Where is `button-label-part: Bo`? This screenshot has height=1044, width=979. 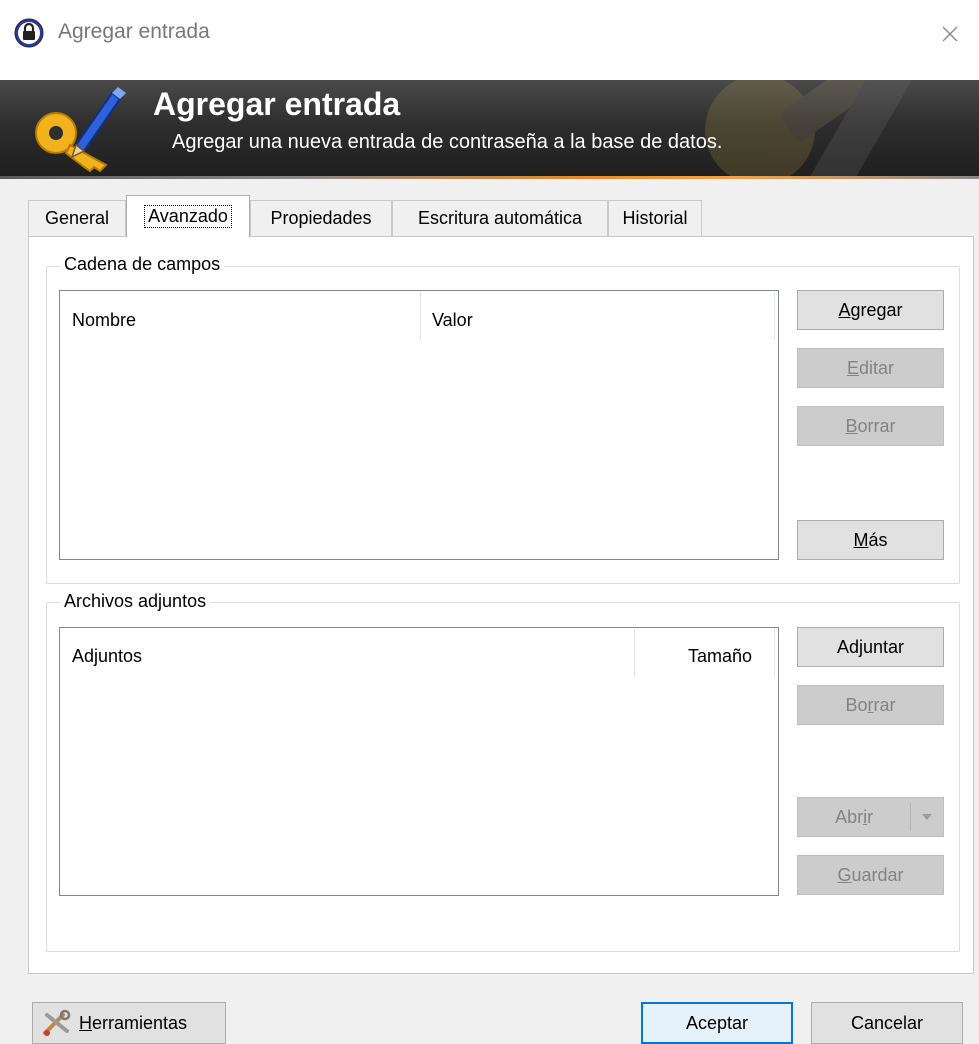 button-label-part: Bo is located at coordinates (856, 704).